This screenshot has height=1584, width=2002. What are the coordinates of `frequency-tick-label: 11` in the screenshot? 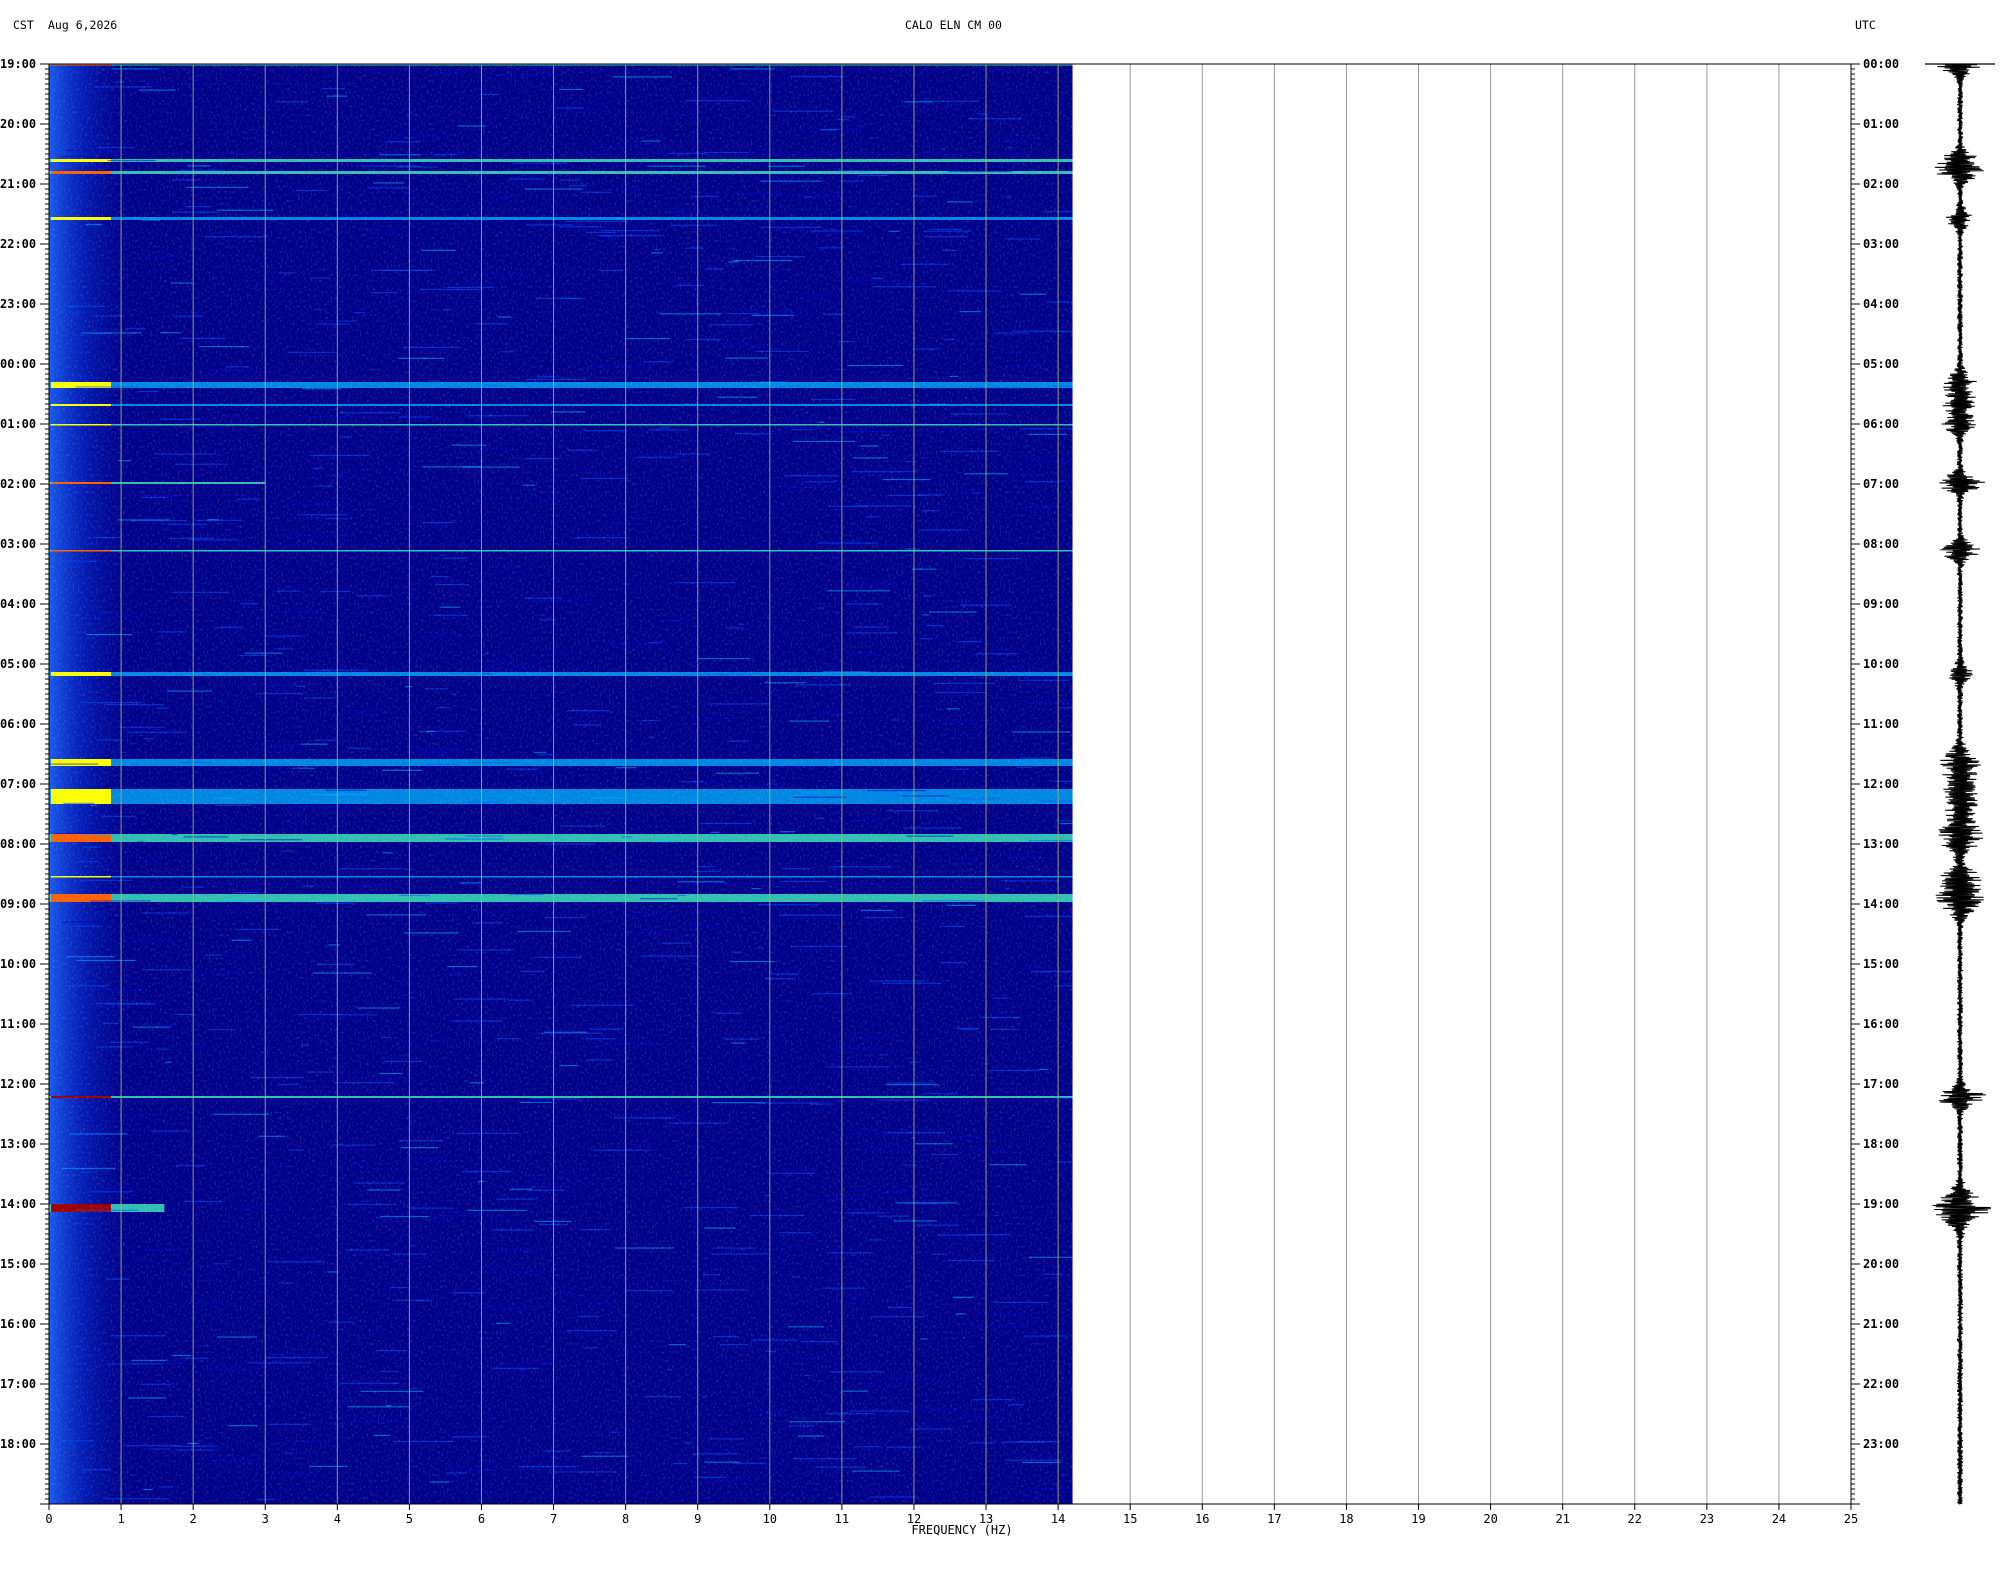 It's located at (842, 1519).